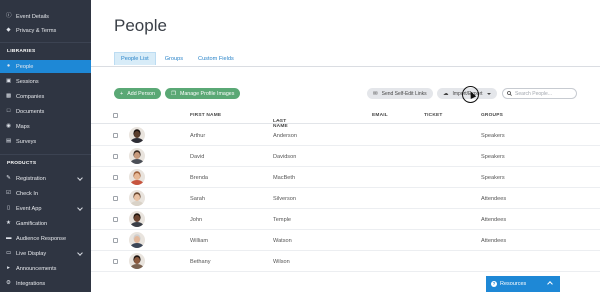 This screenshot has width=600, height=292. Describe the element at coordinates (345, 135) in the screenshot. I see `table-row: Arthur Anderson Speakers` at that location.